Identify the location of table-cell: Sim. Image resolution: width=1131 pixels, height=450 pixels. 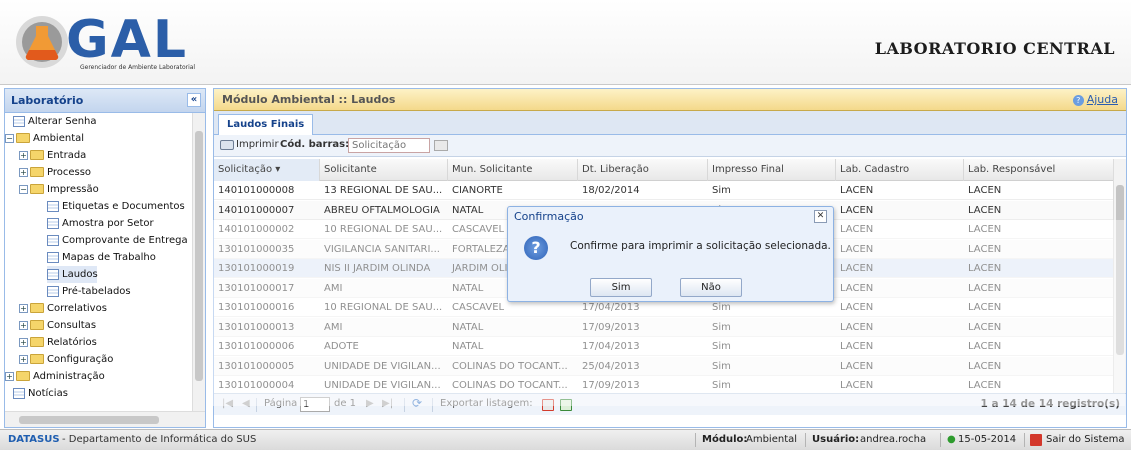
(721, 190).